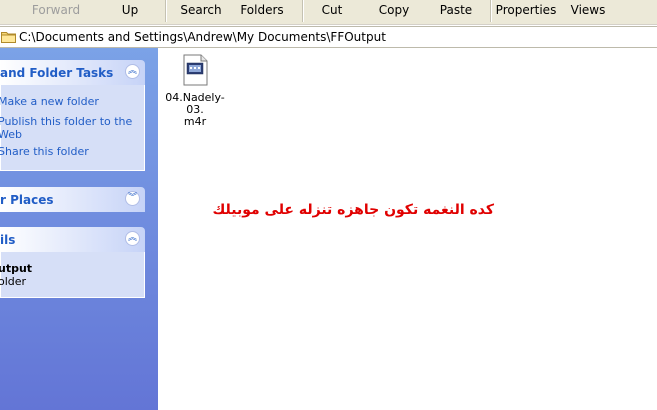 The image size is (657, 410). I want to click on details-body: utput older, so click(72, 275).